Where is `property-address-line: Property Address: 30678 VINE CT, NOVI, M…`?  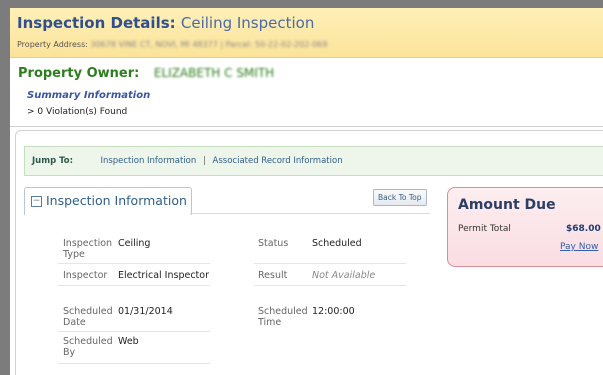 property-address-line: Property Address: 30678 VINE CT, NOVI, M… is located at coordinates (172, 44).